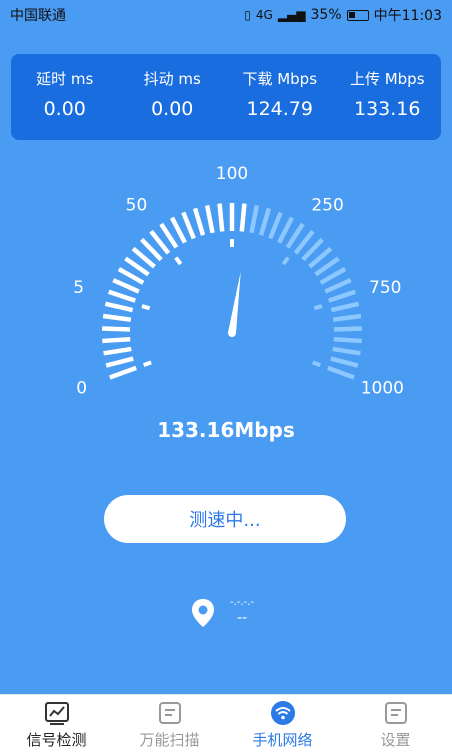 The image size is (452, 755). Describe the element at coordinates (169, 725) in the screenshot. I see `nav-item-scan: 万能扫描` at that location.